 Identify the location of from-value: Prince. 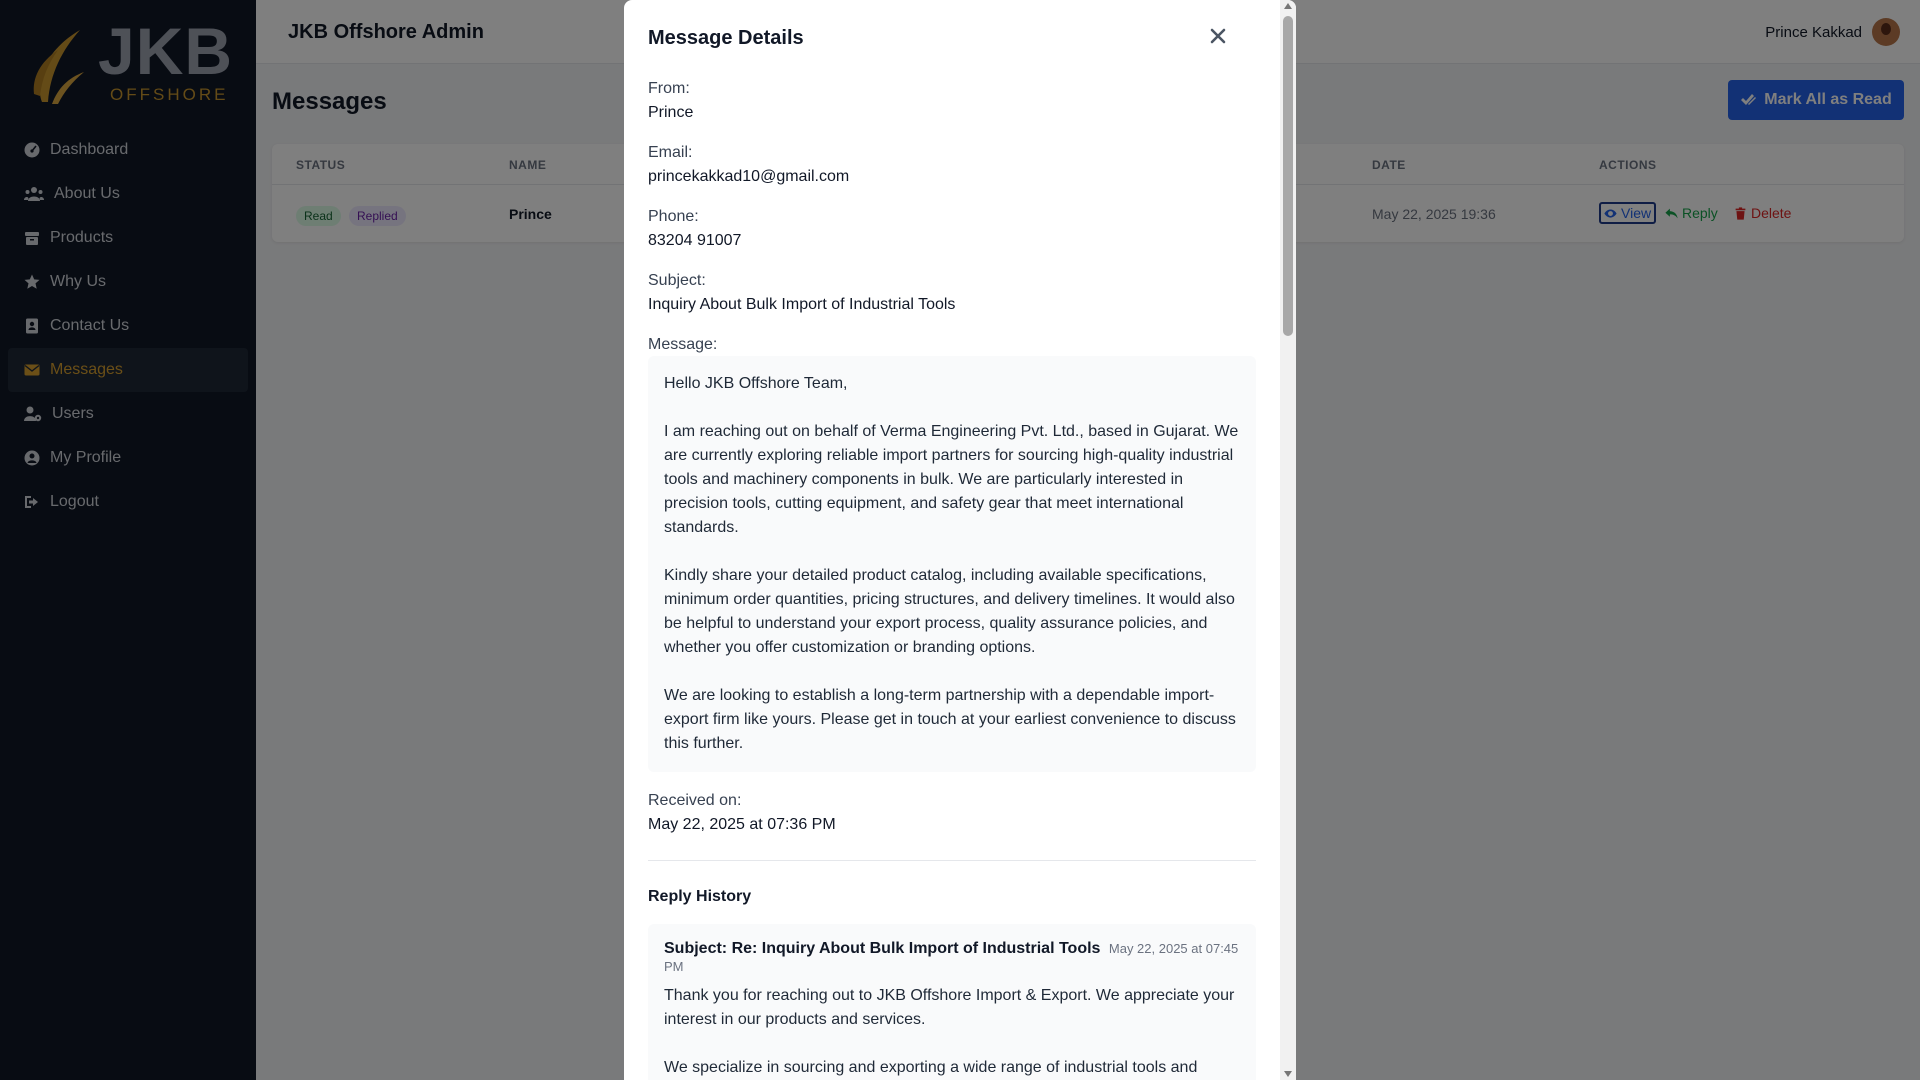
(671, 112).